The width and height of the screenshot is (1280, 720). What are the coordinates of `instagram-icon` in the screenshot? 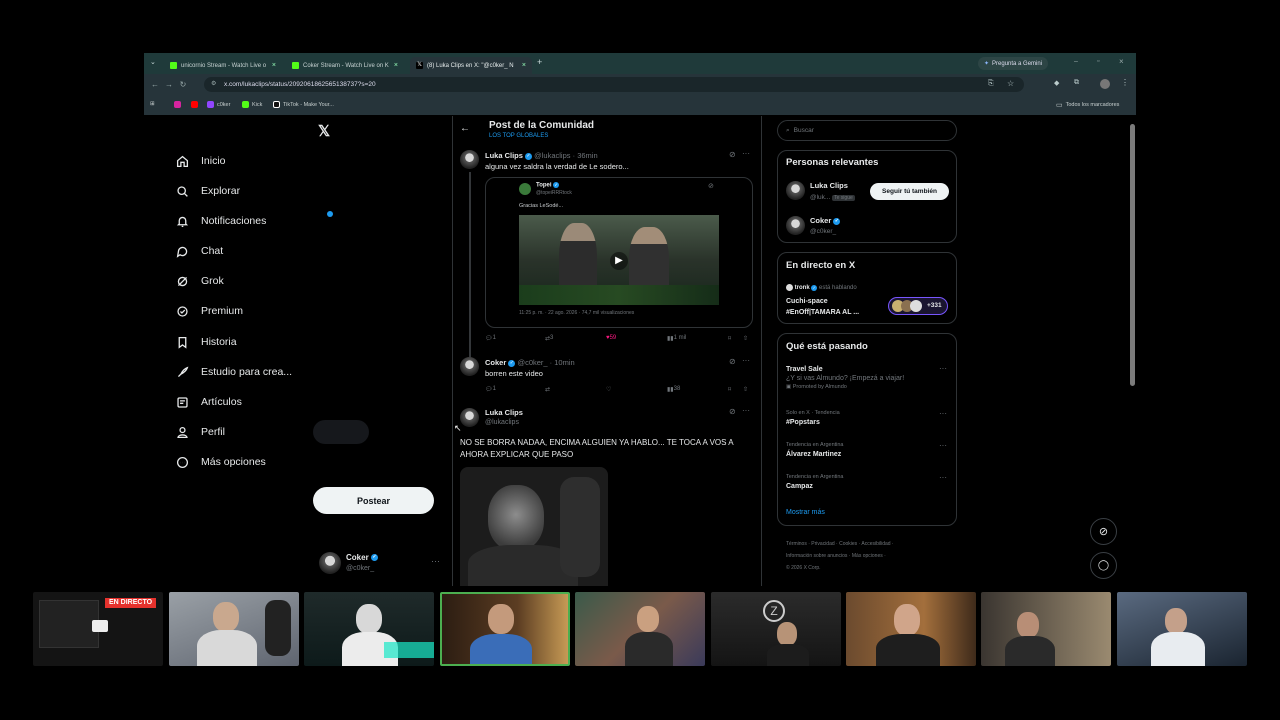 It's located at (177, 104).